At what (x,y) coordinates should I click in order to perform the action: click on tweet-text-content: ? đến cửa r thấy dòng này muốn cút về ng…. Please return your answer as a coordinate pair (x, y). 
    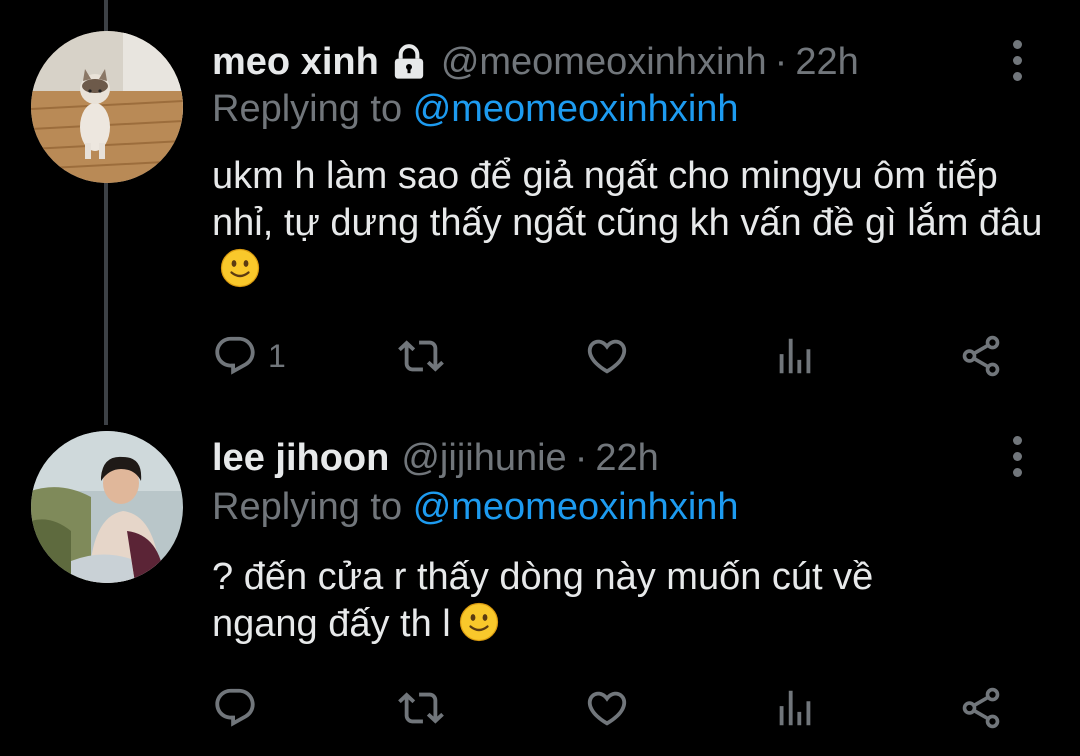
    Looking at the image, I should click on (543, 600).